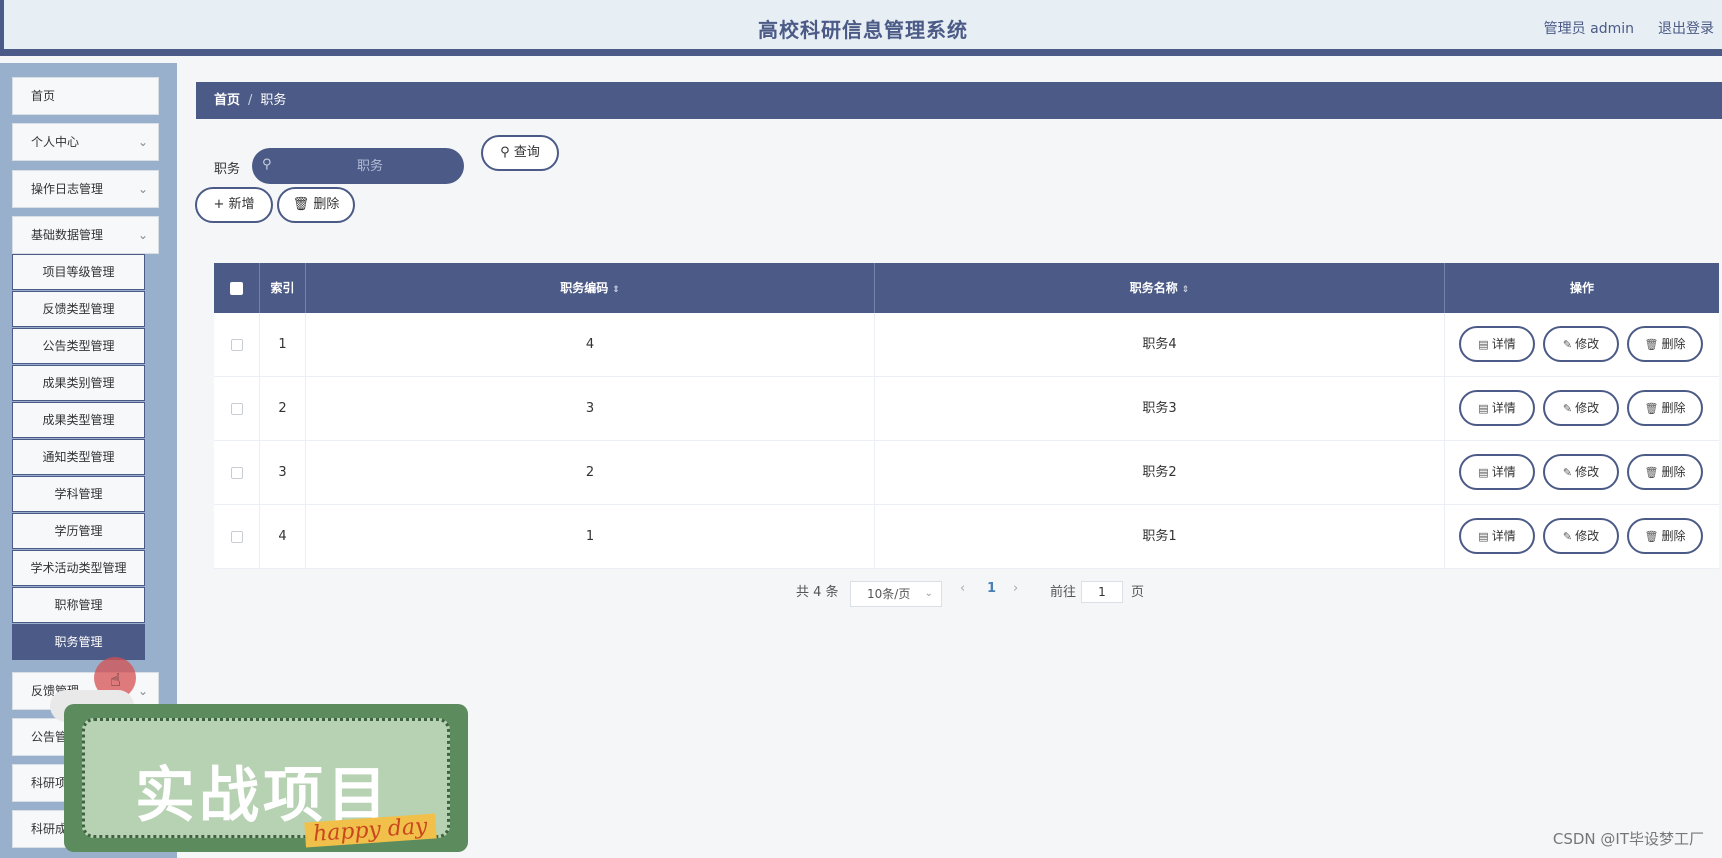 This screenshot has width=1722, height=858. I want to click on submenu-item: 成果类别管理, so click(78, 383).